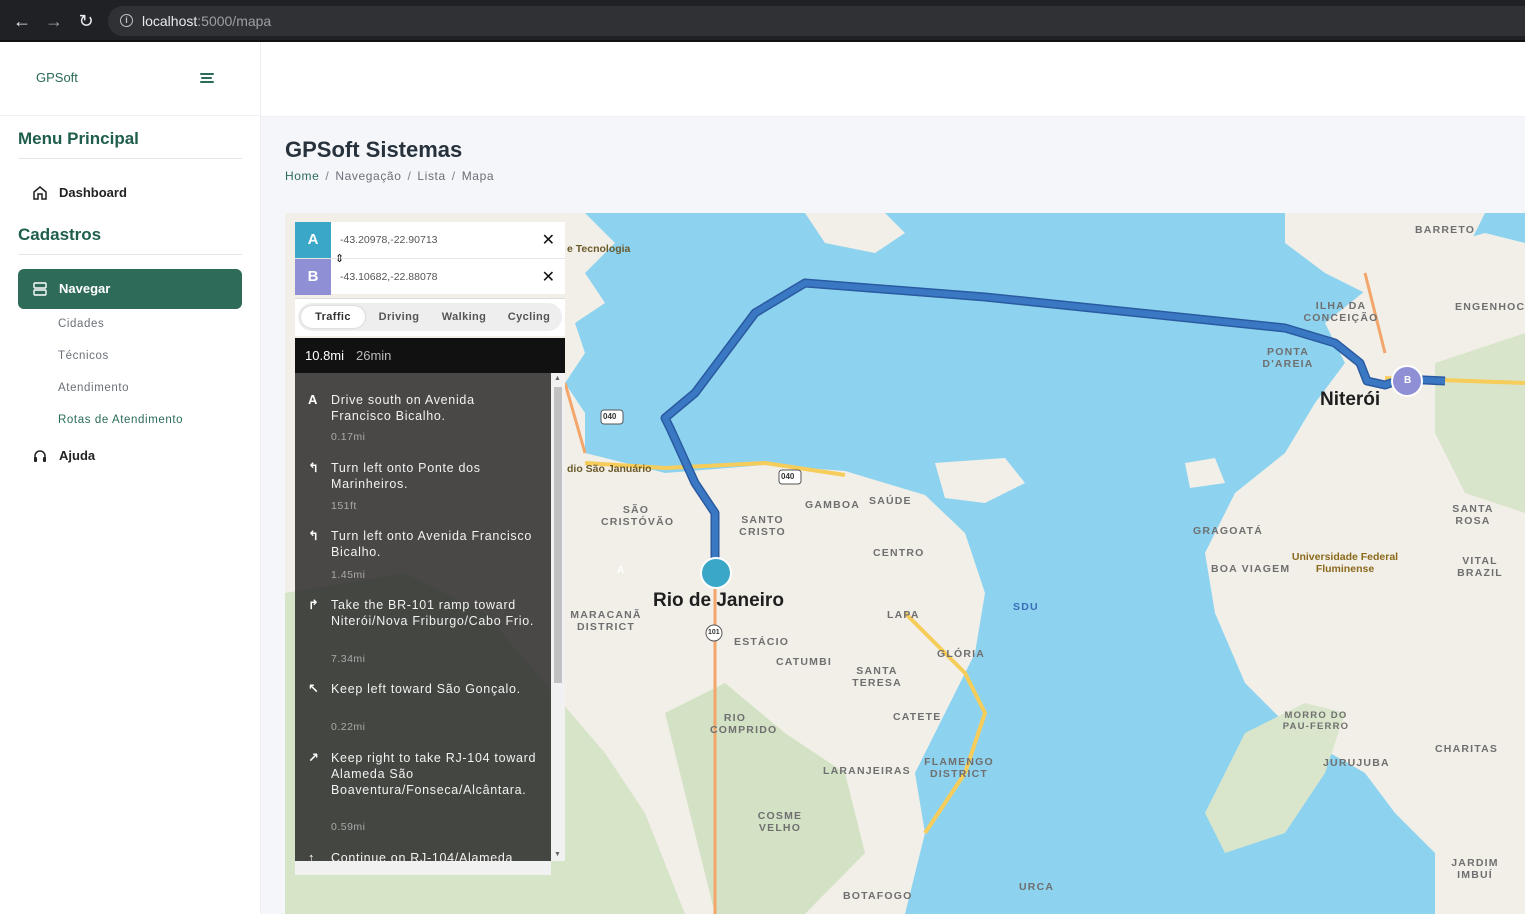  What do you see at coordinates (557, 378) in the screenshot?
I see `scroll-up-icon: ▲` at bounding box center [557, 378].